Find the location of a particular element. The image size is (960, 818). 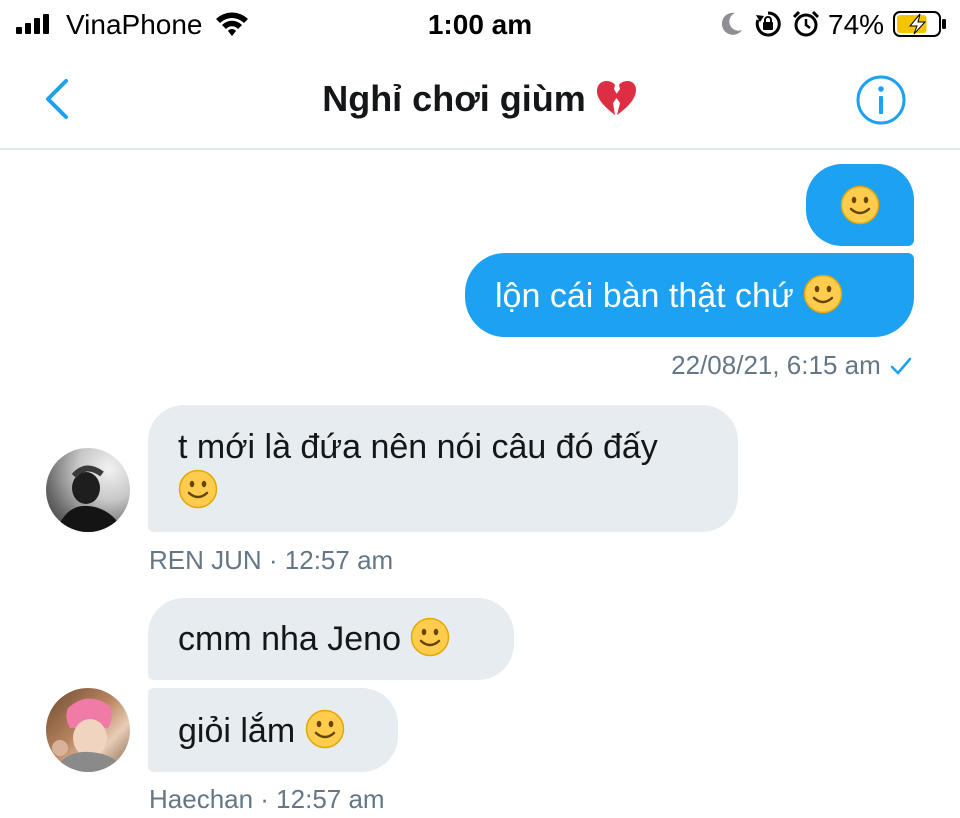

status-bar: VinaPhone 1:00 am 74% is located at coordinates (480, 25).